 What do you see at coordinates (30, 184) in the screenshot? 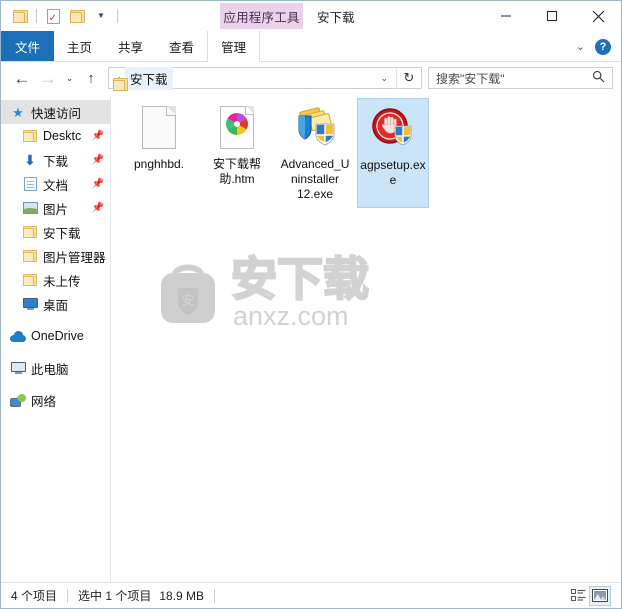
I see `documents-icon` at bounding box center [30, 184].